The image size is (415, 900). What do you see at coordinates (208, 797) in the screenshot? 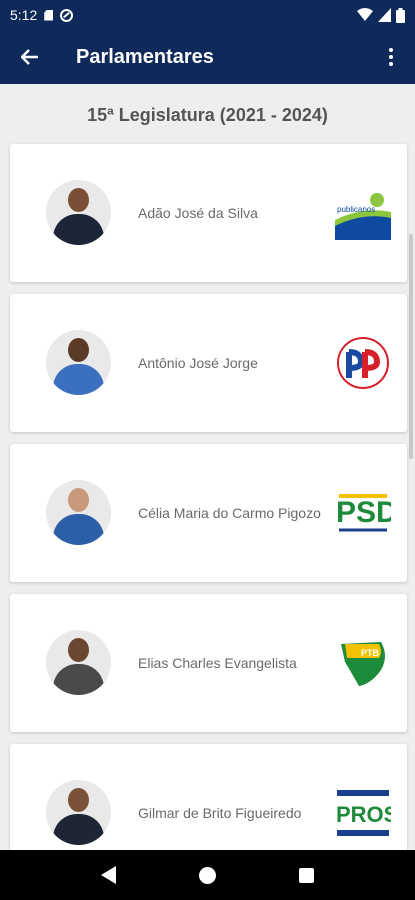
I see `parliamentarian-card: Gilmar de Brito Figueiredo PROS` at bounding box center [208, 797].